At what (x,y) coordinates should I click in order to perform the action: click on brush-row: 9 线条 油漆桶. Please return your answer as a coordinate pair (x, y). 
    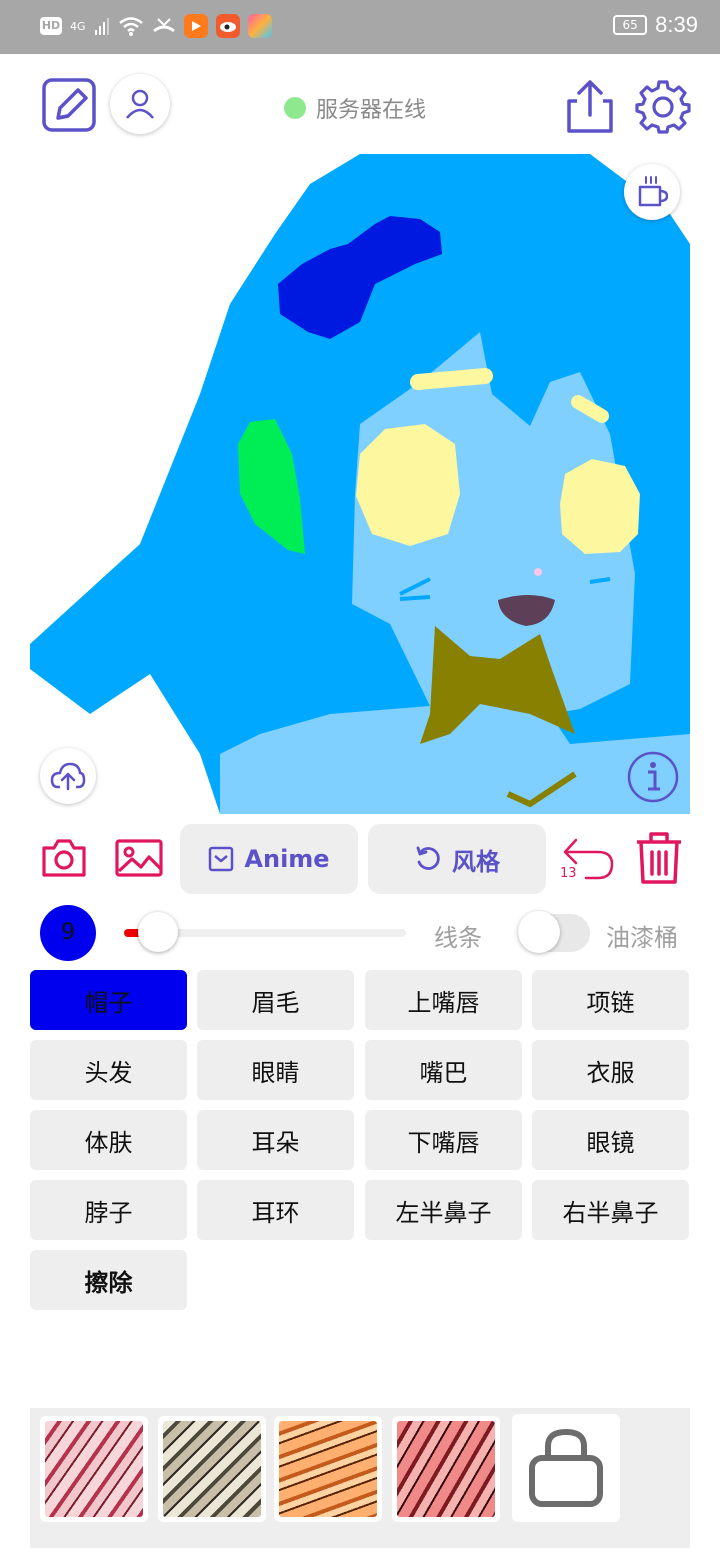
    Looking at the image, I should click on (360, 933).